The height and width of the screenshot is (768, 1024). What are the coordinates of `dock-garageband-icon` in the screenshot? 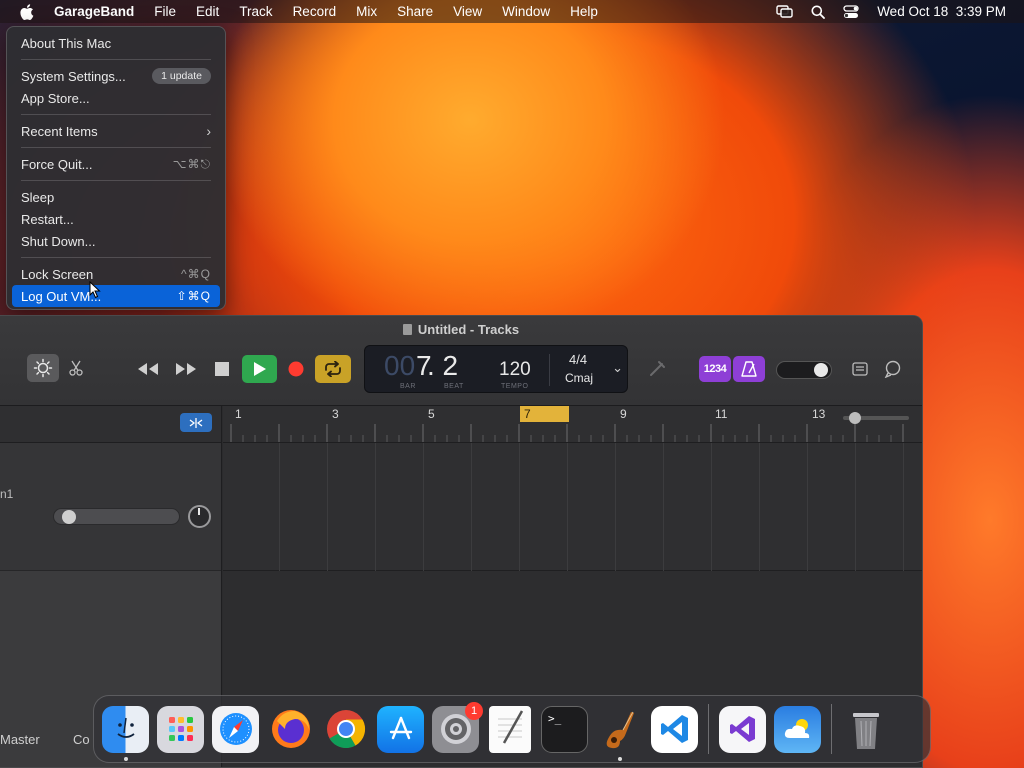 It's located at (619, 733).